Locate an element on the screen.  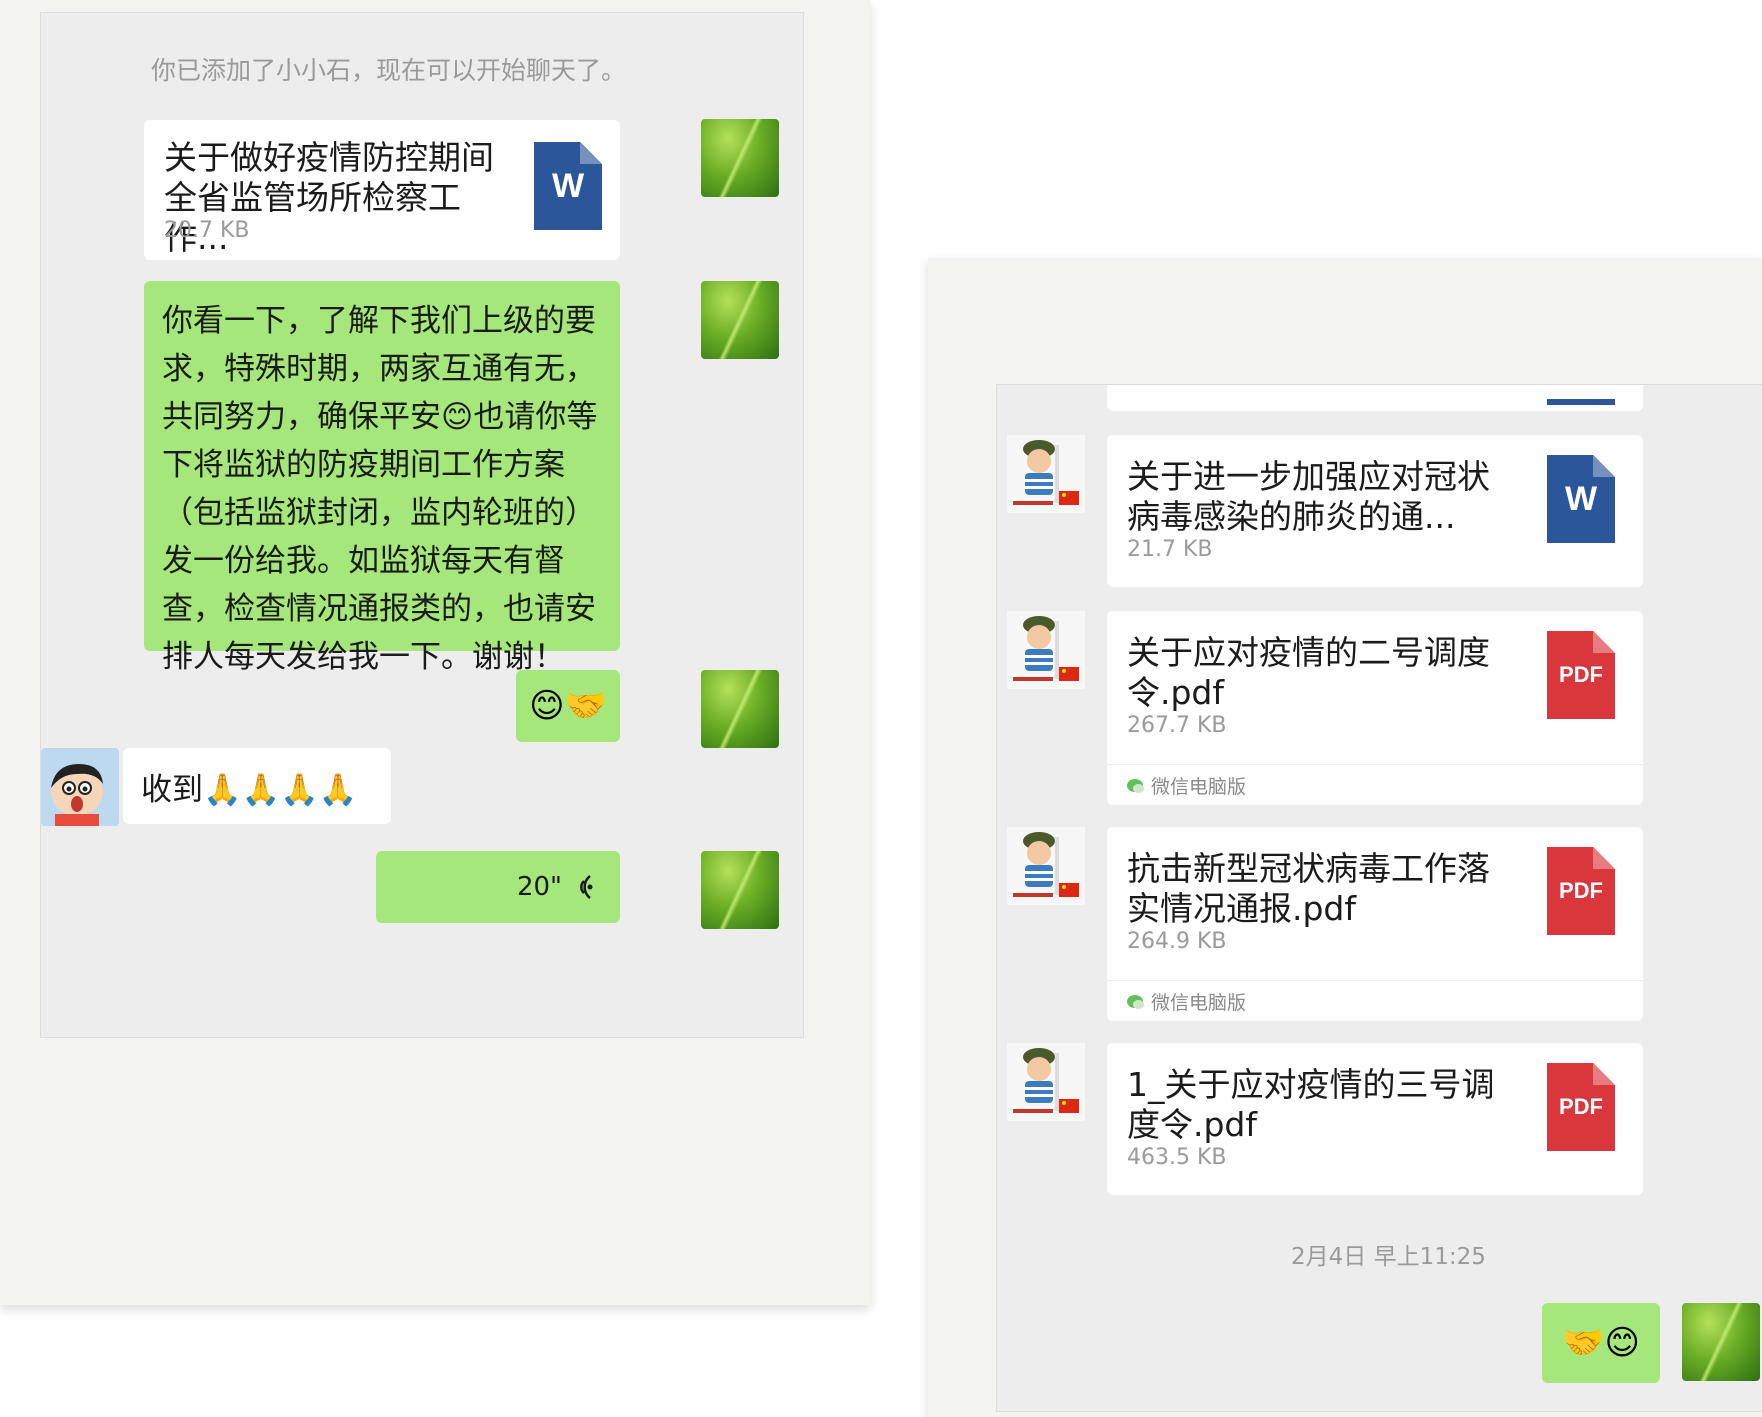
contact-avatar is located at coordinates (80, 787).